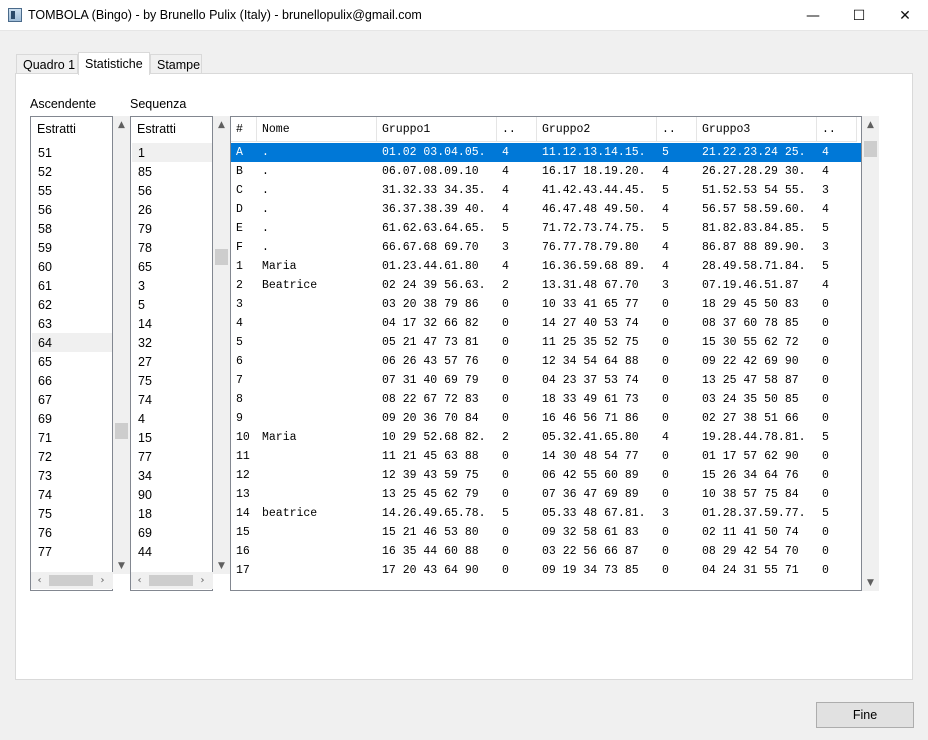 Image resolution: width=928 pixels, height=740 pixels. Describe the element at coordinates (221, 345) in the screenshot. I see `sequenza-vscrollbar: ▲ ▼` at that location.